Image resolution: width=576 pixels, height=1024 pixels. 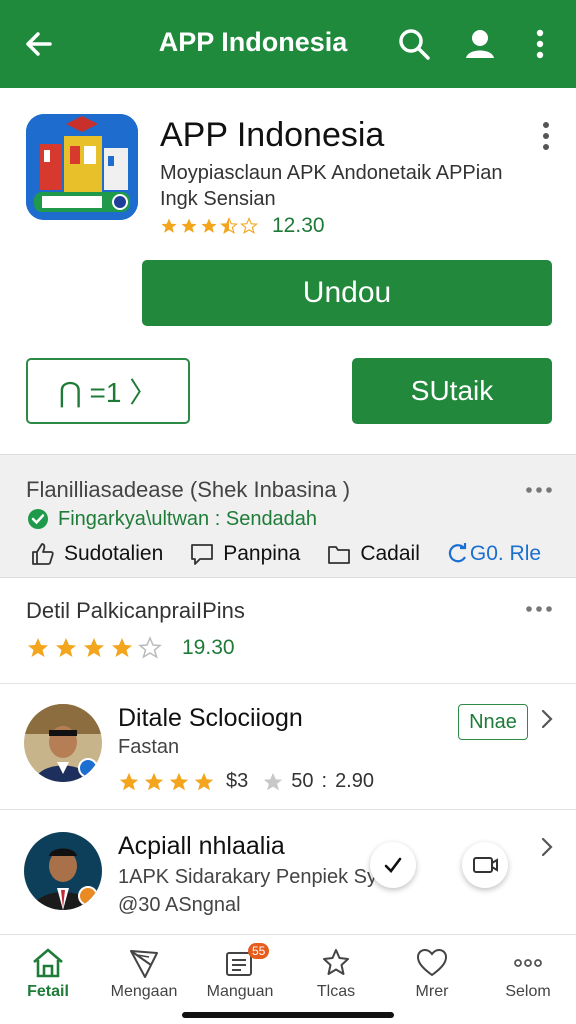 What do you see at coordinates (480, 44) in the screenshot?
I see `person-icon` at bounding box center [480, 44].